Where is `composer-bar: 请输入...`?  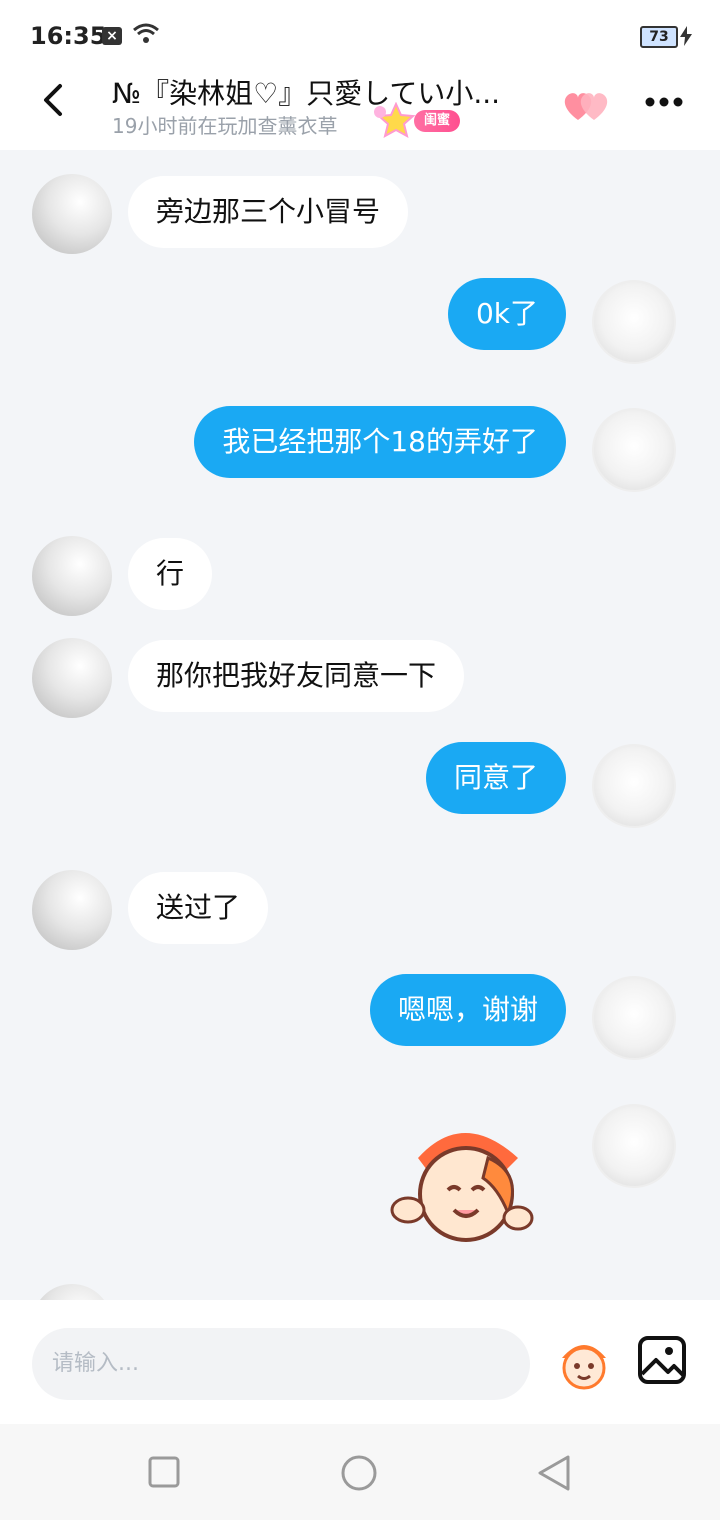 composer-bar: 请输入... is located at coordinates (360, 1362).